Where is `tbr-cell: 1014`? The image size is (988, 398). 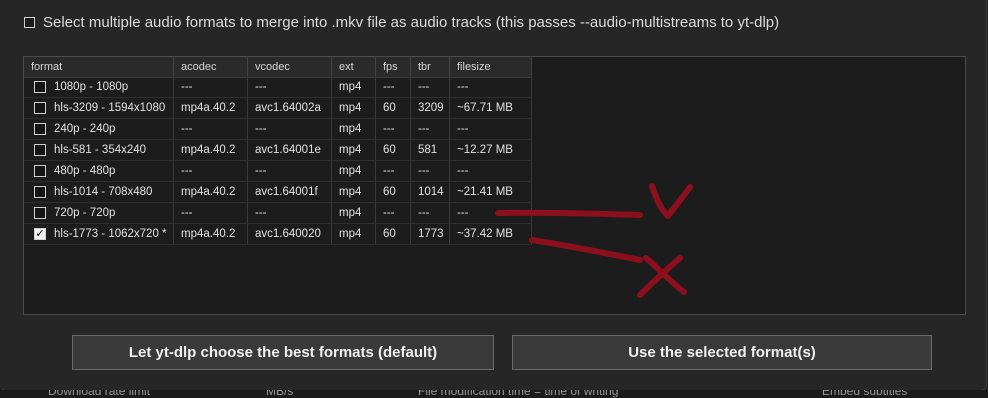
tbr-cell: 1014 is located at coordinates (430, 192).